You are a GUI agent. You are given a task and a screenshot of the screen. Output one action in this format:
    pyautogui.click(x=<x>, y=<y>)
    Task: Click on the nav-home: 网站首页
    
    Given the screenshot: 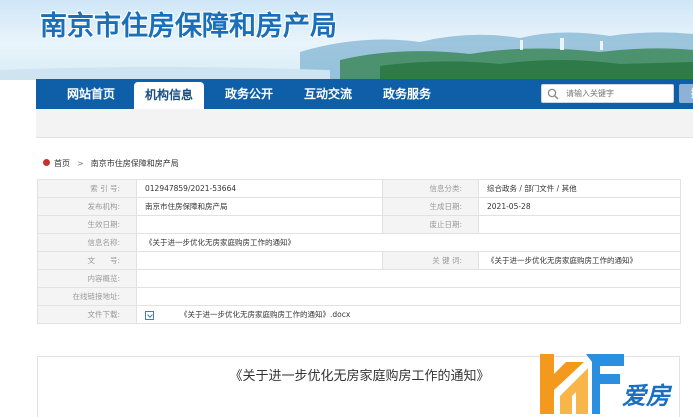 What is the action you would take?
    pyautogui.click(x=91, y=94)
    